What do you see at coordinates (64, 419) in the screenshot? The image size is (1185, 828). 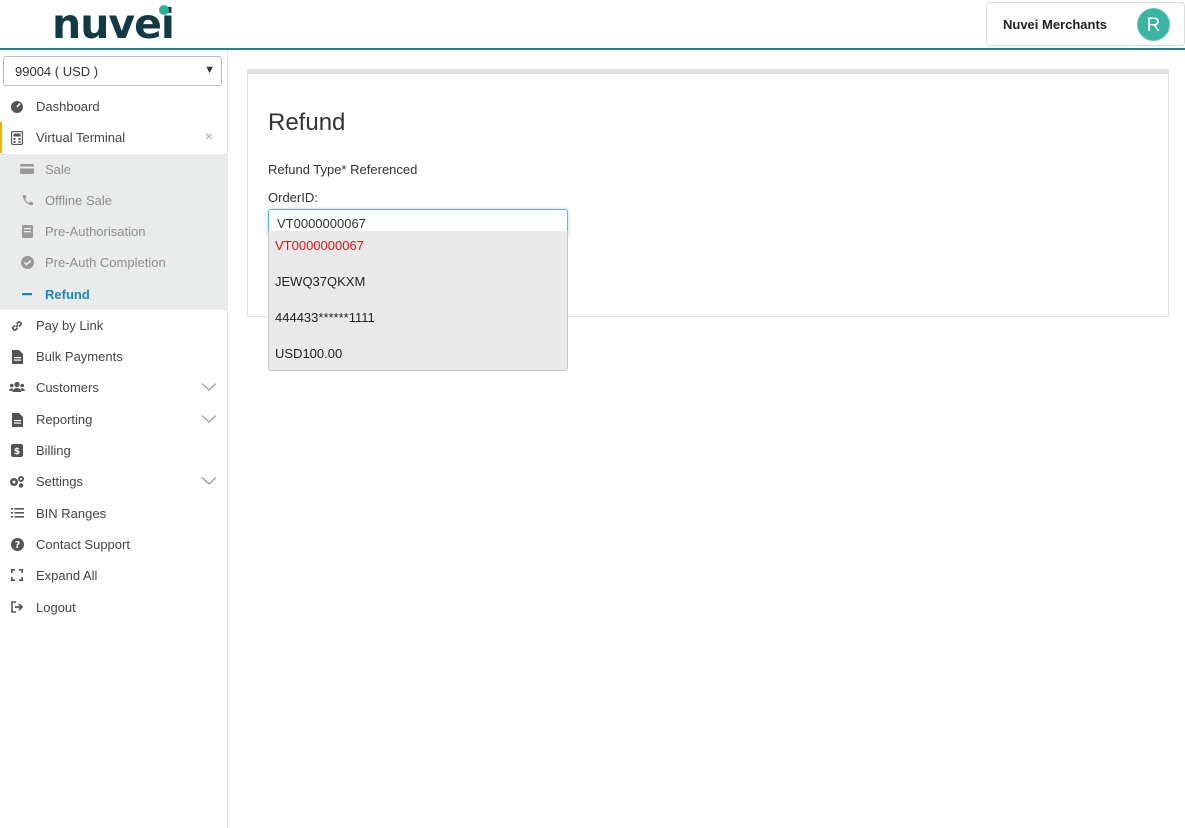 I see `sidebar-item-label: Reporting` at bounding box center [64, 419].